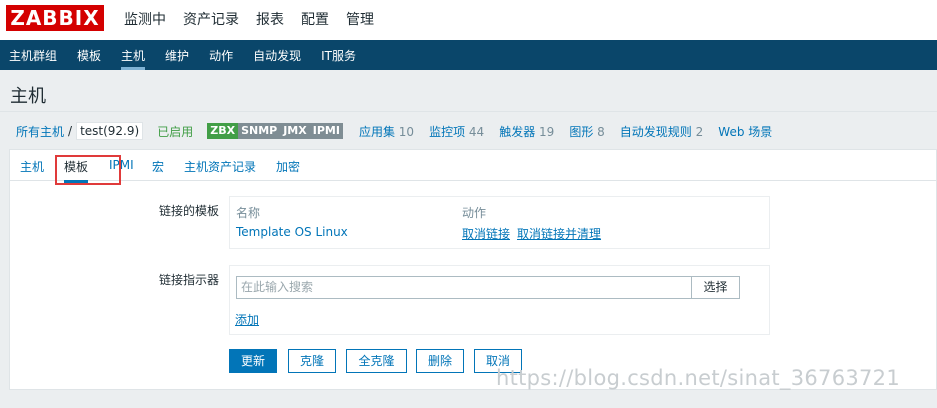 The width and height of the screenshot is (937, 408). I want to click on unlink-button: 取消链接, so click(486, 233).